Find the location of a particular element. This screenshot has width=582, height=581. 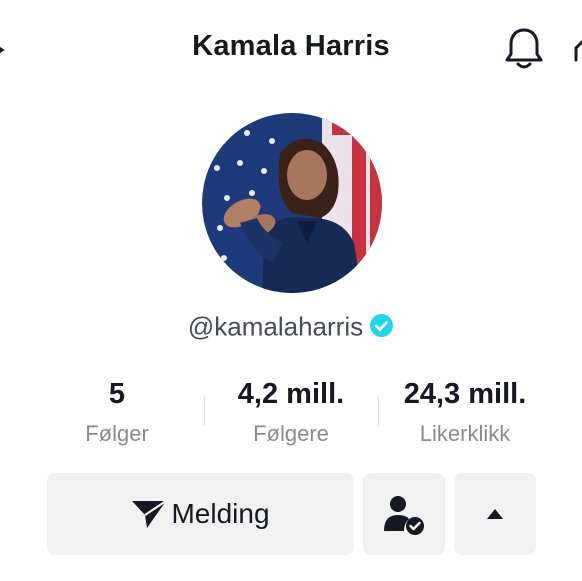

stat-following-label: Følger is located at coordinates (117, 433).